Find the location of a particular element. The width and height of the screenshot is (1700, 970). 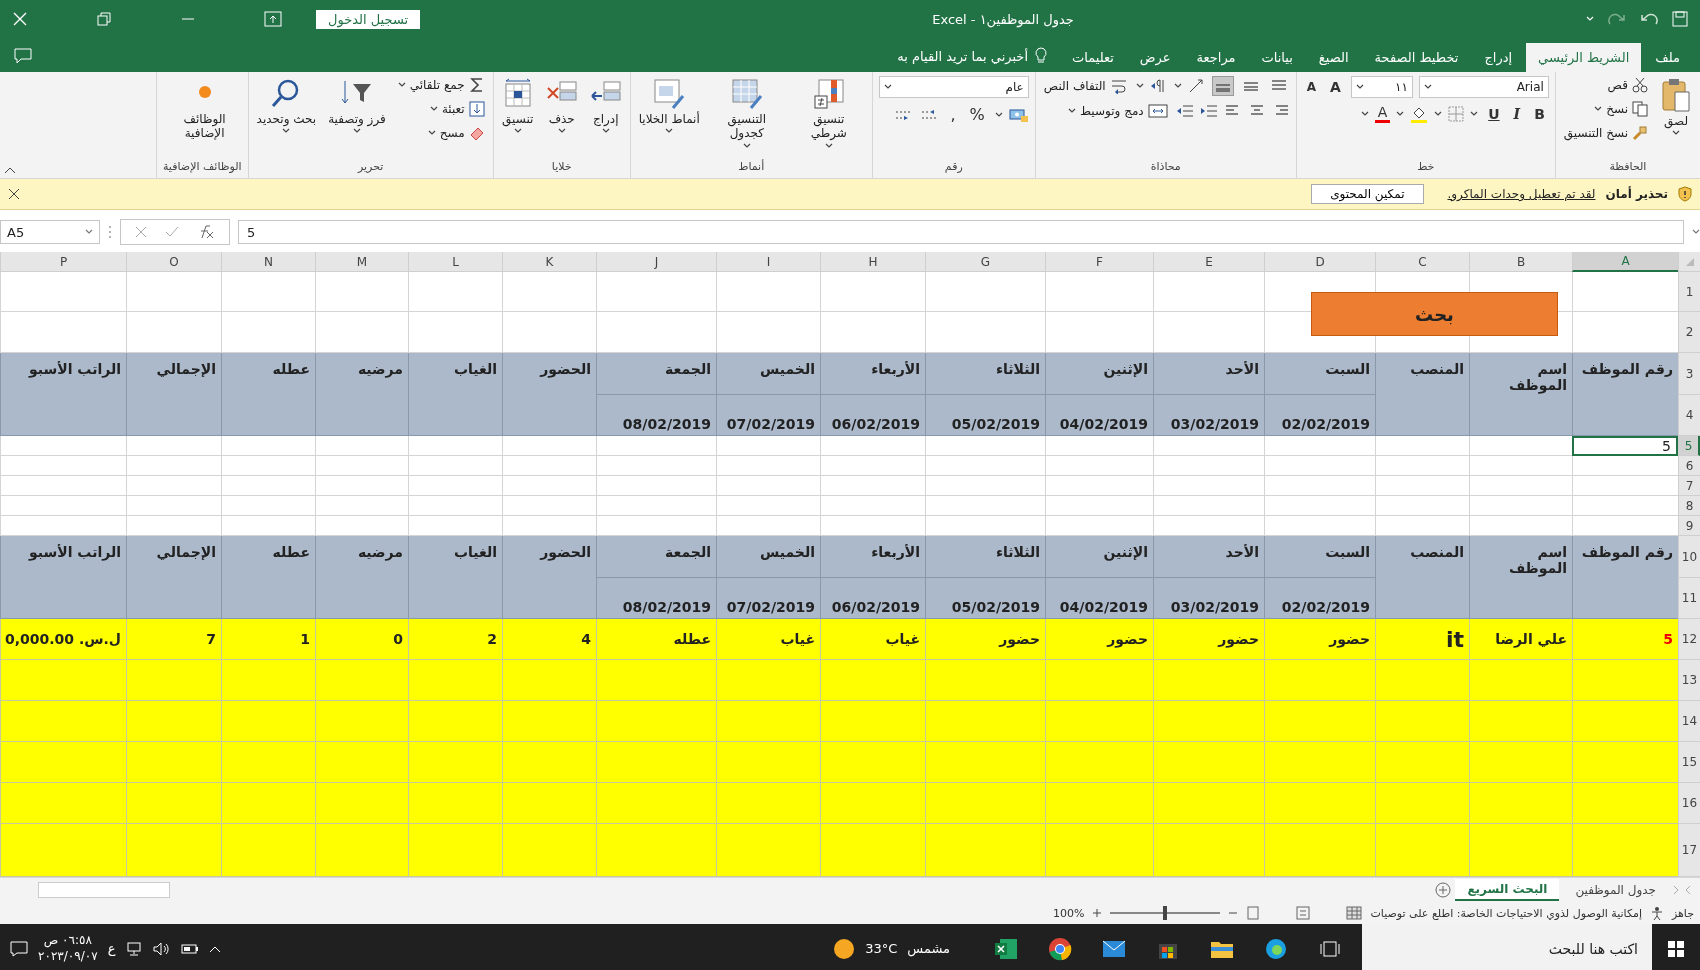

ribbon-button: إدراج is located at coordinates (605, 106).